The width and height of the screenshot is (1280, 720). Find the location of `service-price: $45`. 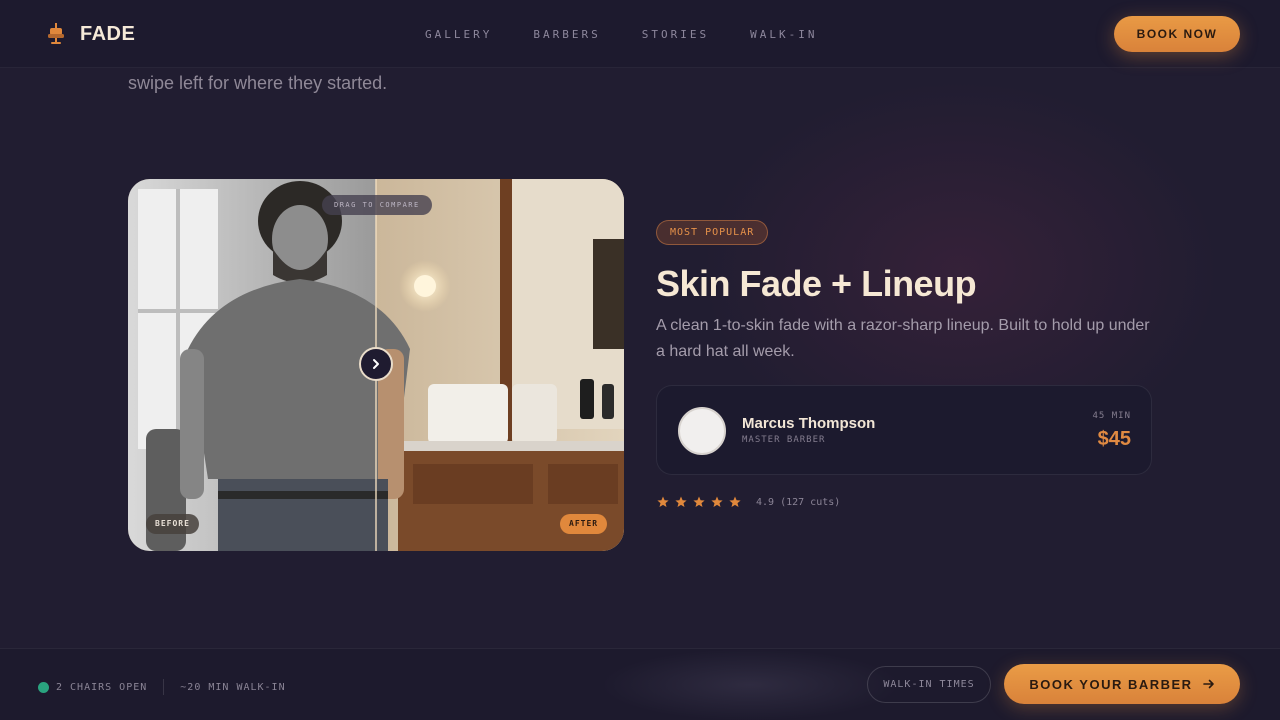

service-price: $45 is located at coordinates (1114, 439).